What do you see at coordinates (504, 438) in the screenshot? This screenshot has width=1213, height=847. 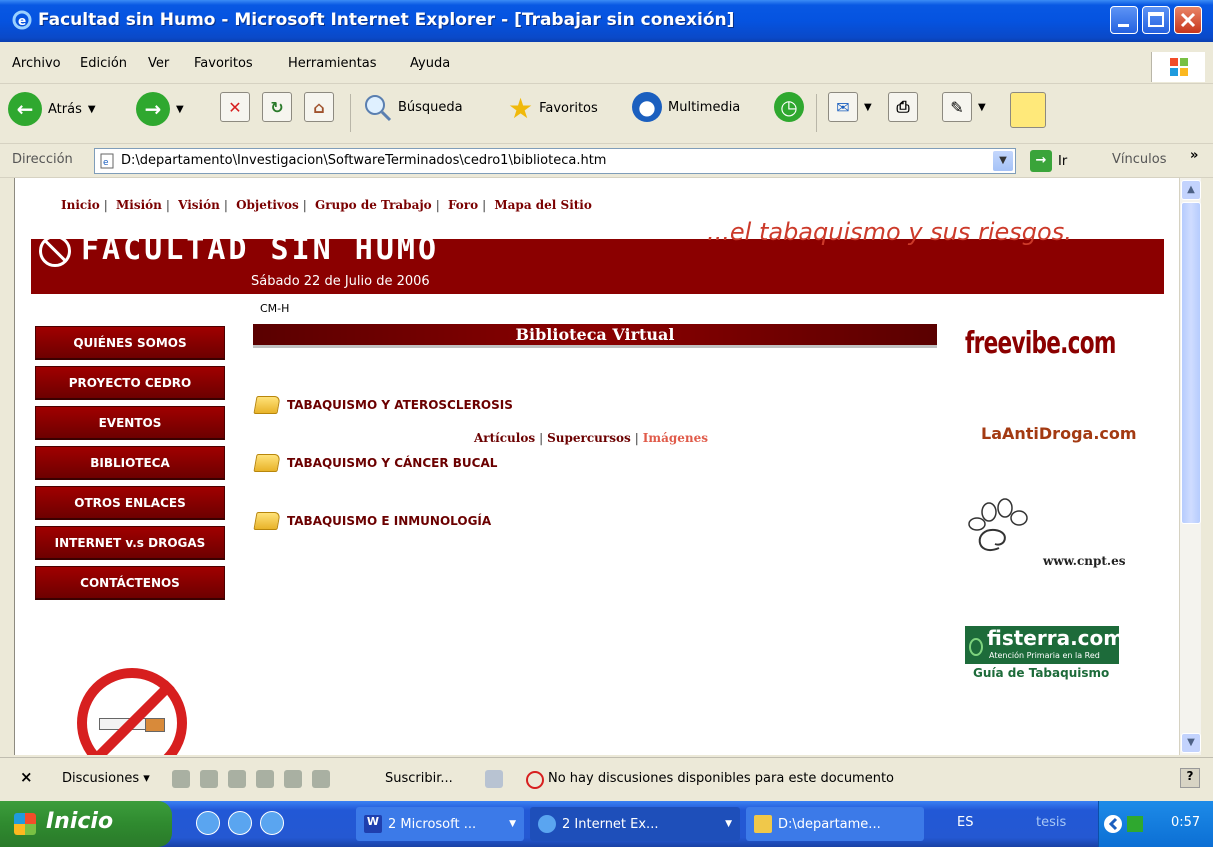 I see `link-articulos: Artículos` at bounding box center [504, 438].